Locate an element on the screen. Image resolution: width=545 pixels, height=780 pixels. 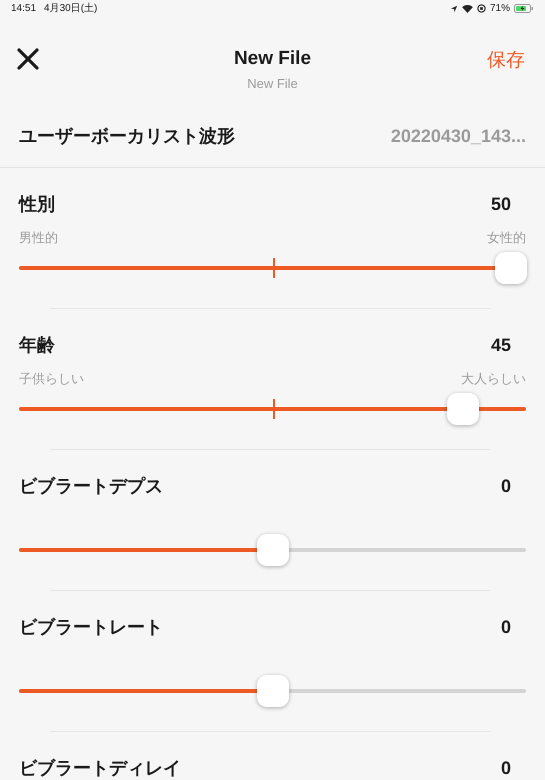
min-label: 男性的 is located at coordinates (38, 238).